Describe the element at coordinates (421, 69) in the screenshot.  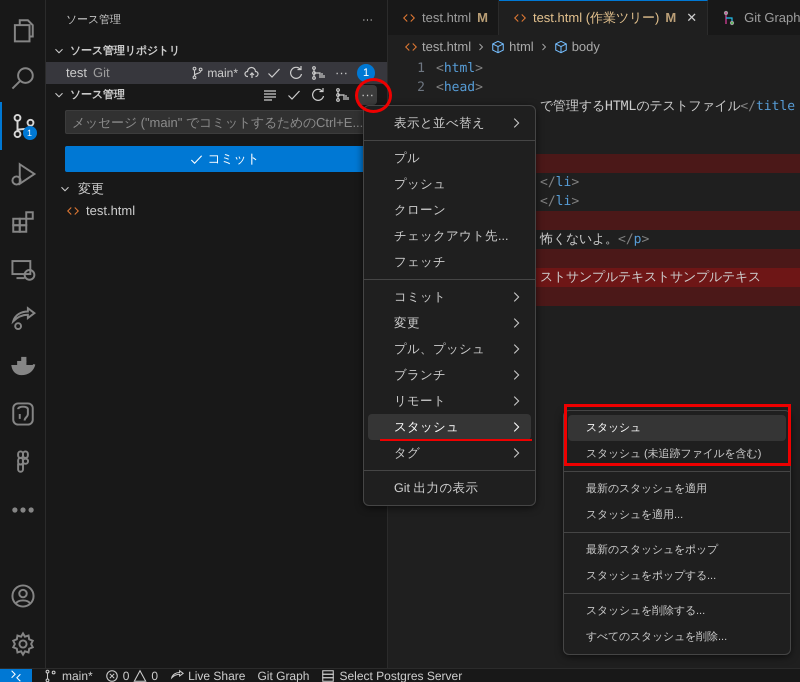
I see `line-number: 1` at that location.